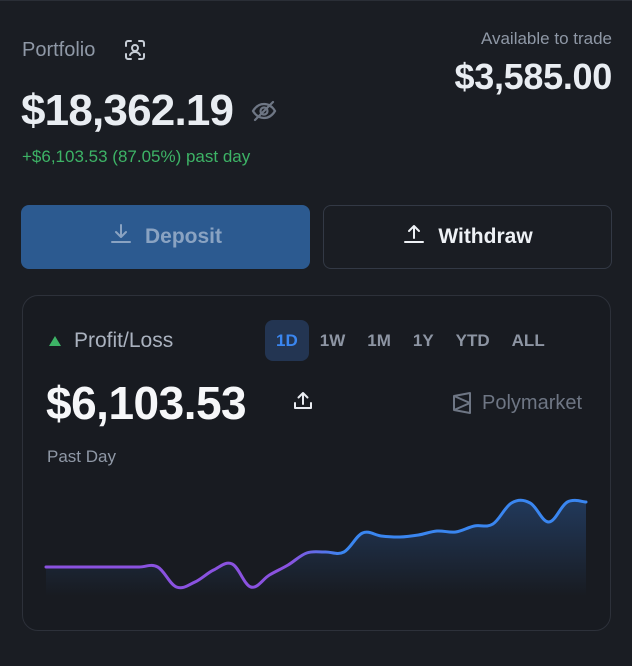 This screenshot has height=666, width=632. I want to click on daily-change: +$6,103.53 (87.05%) past day, so click(136, 156).